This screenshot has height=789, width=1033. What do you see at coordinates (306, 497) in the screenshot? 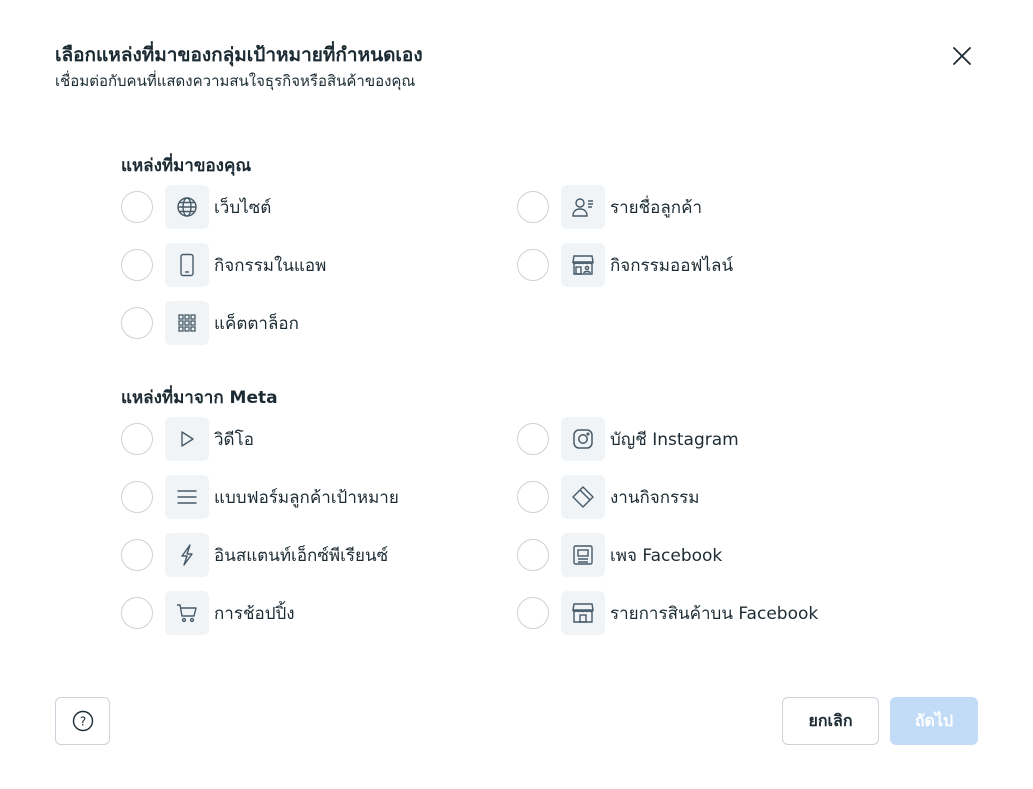
I see `option-label: แบบฟอร์มลูกค้าเป้าหมาย` at bounding box center [306, 497].